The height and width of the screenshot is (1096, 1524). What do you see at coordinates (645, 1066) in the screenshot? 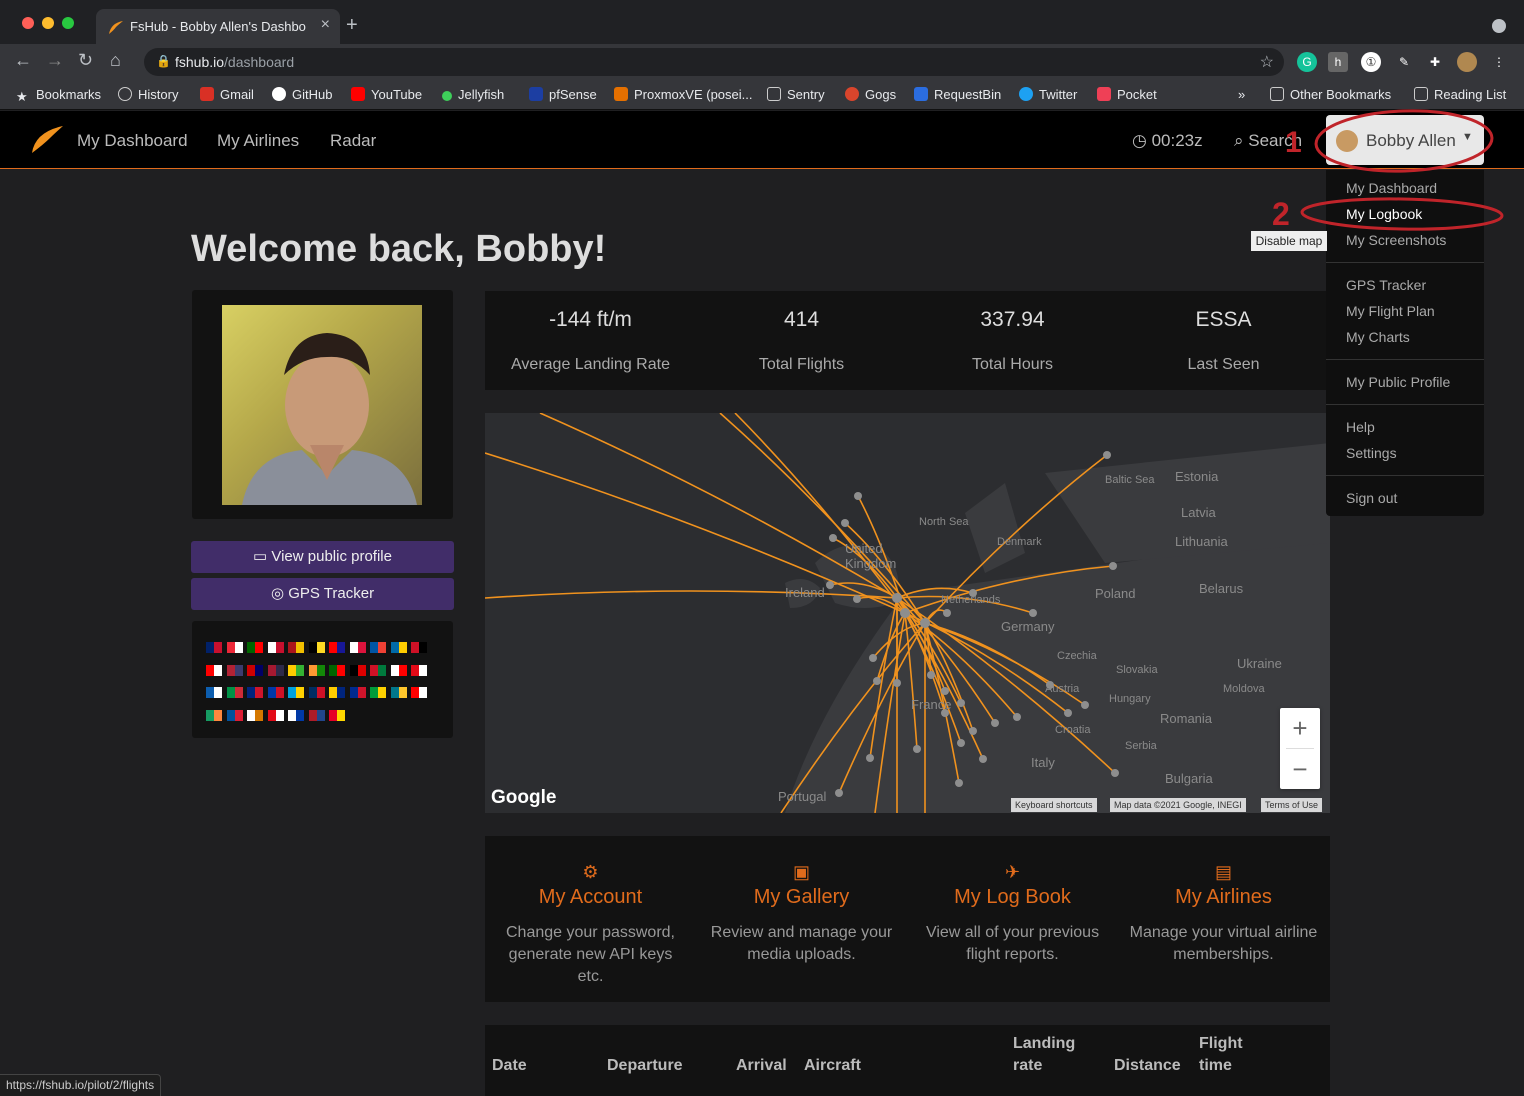
I see `column-header: Departure` at bounding box center [645, 1066].